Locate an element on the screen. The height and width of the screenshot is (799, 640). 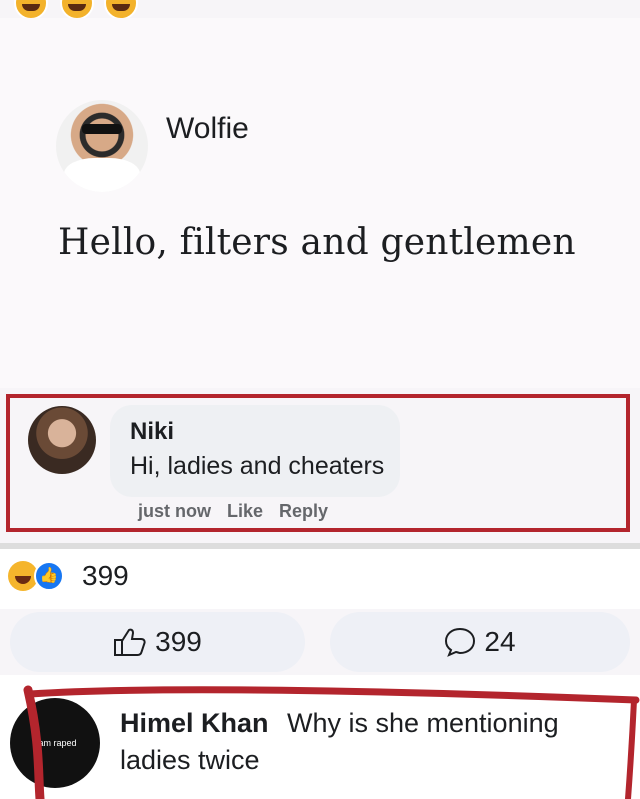
comment-text: Hi, ladies and cheaters is located at coordinates (257, 466).